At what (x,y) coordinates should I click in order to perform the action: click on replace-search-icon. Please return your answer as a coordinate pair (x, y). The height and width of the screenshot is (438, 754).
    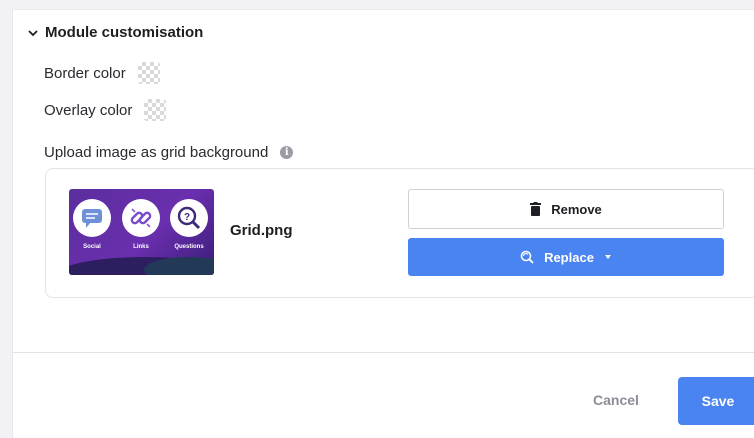
    Looking at the image, I should click on (527, 257).